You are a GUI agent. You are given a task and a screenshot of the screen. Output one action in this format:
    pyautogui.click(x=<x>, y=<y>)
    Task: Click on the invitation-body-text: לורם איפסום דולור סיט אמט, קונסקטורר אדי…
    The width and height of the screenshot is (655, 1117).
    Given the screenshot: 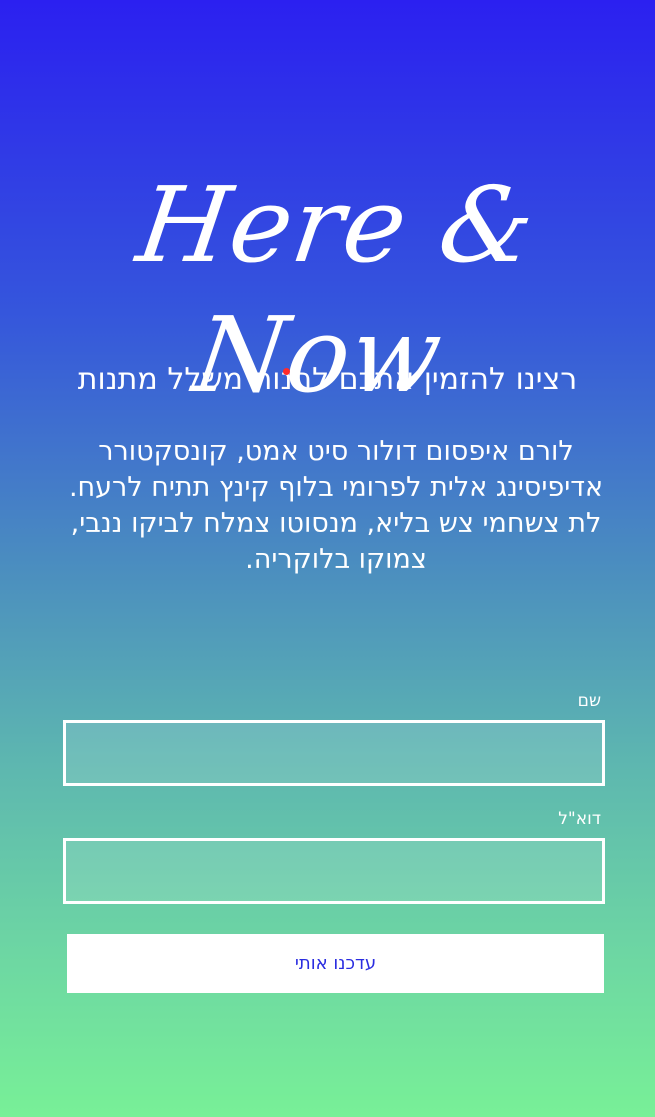 What is the action you would take?
    pyautogui.click(x=336, y=505)
    